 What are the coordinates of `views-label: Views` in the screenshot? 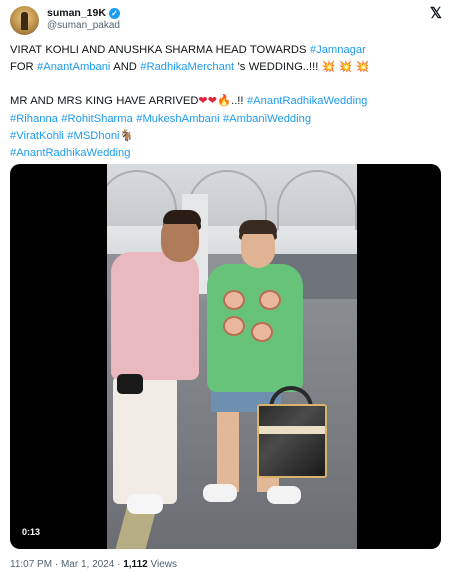 It's located at (162, 564).